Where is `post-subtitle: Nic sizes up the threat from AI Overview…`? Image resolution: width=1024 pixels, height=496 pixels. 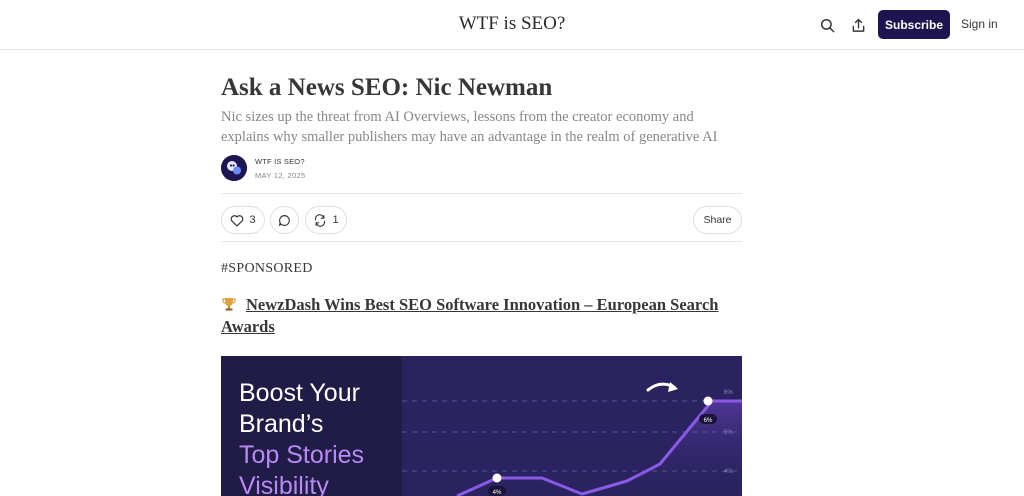 post-subtitle: Nic sizes up the threat from AI Overview… is located at coordinates (469, 127).